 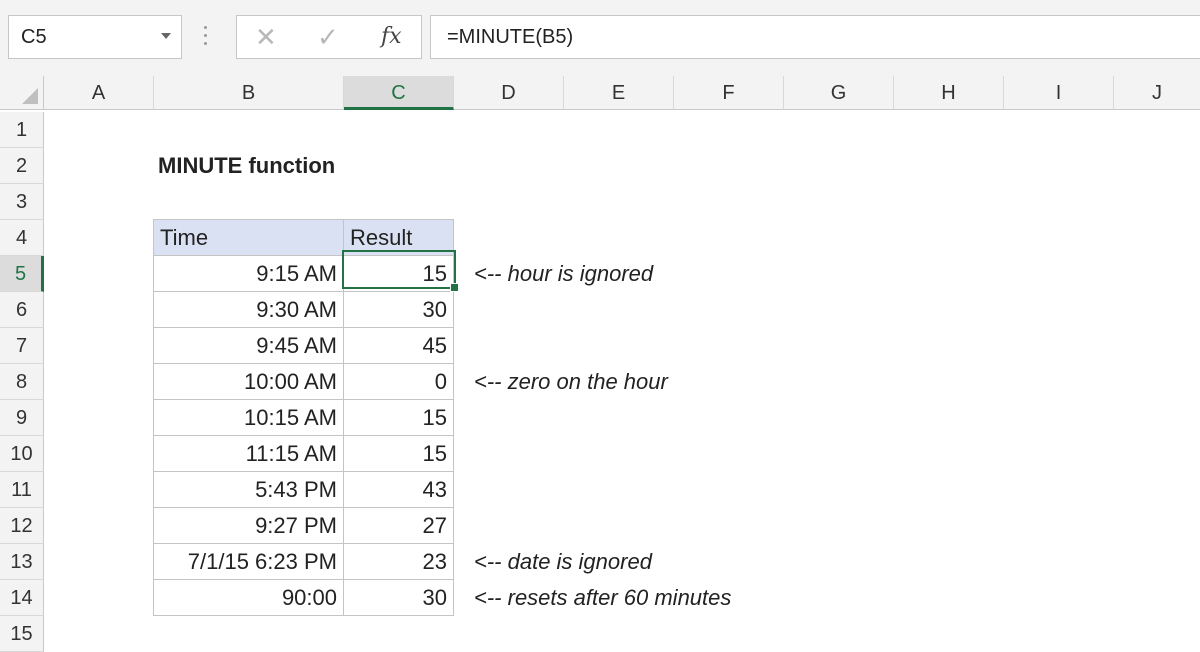 I want to click on row-header-12: 12, so click(x=22, y=526).